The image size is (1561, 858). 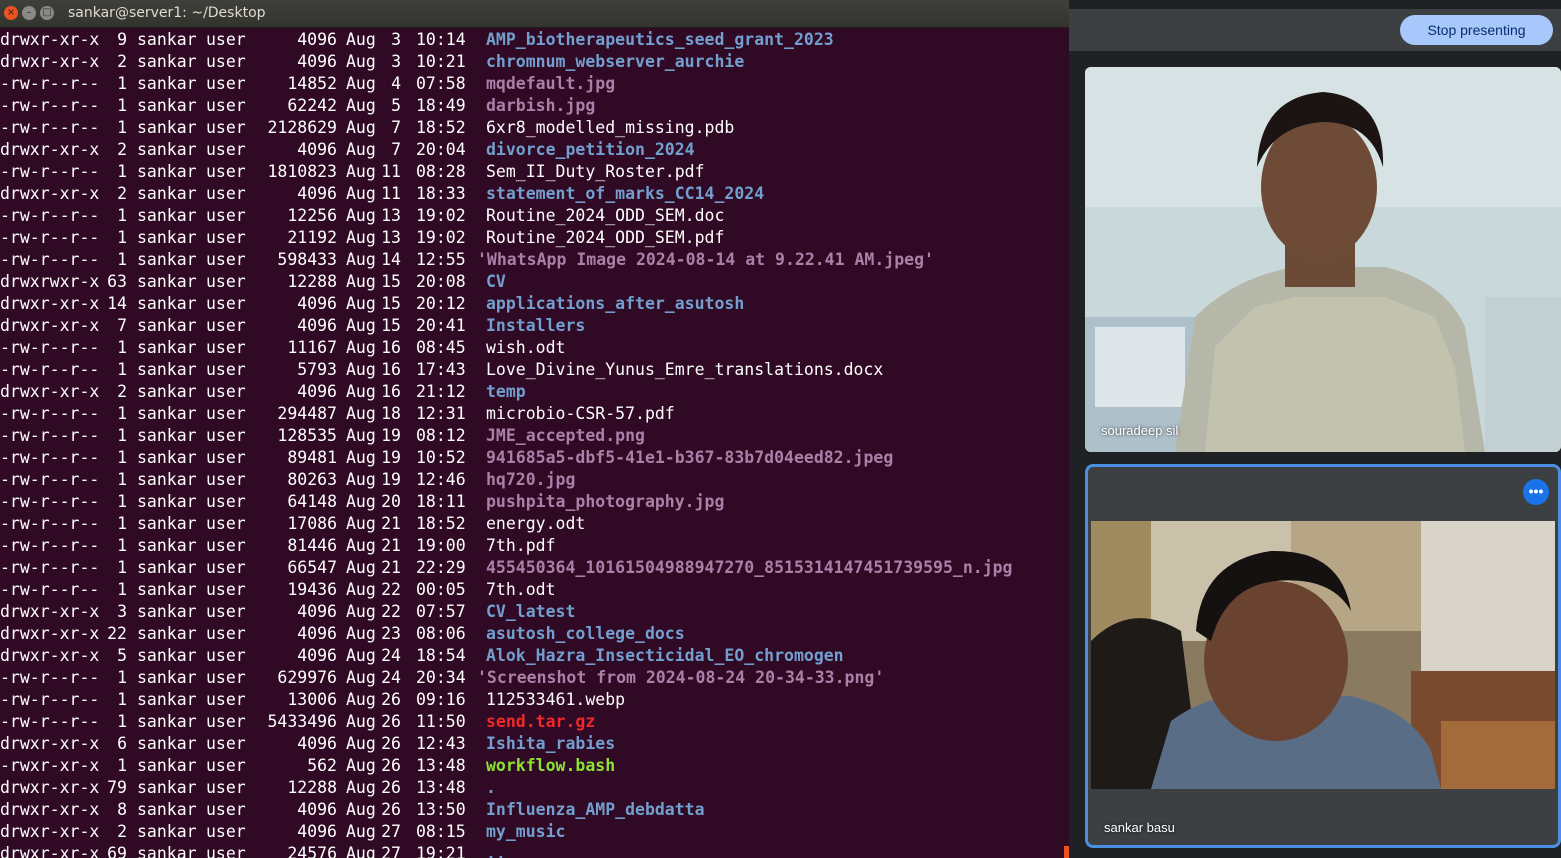 What do you see at coordinates (29, 13) in the screenshot?
I see `minimize-window-button: –` at bounding box center [29, 13].